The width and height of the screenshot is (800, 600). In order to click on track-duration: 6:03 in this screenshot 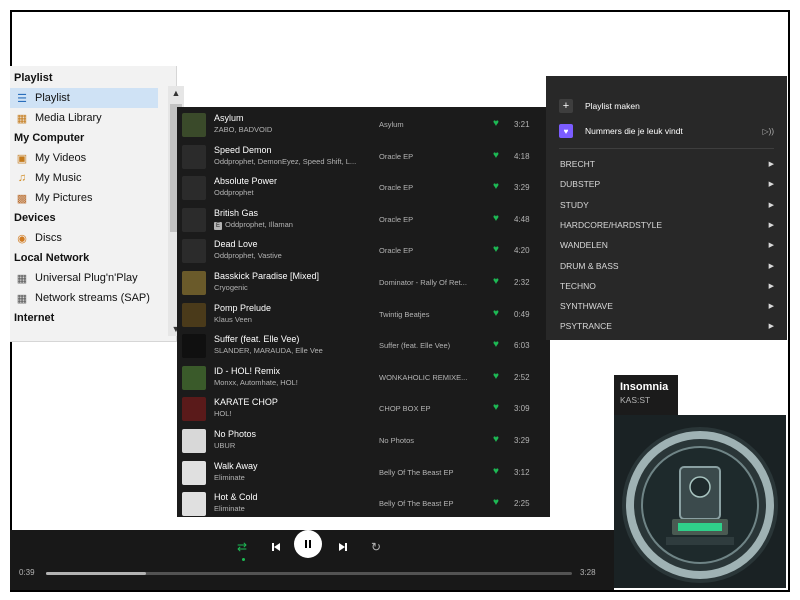, I will do `click(522, 346)`.